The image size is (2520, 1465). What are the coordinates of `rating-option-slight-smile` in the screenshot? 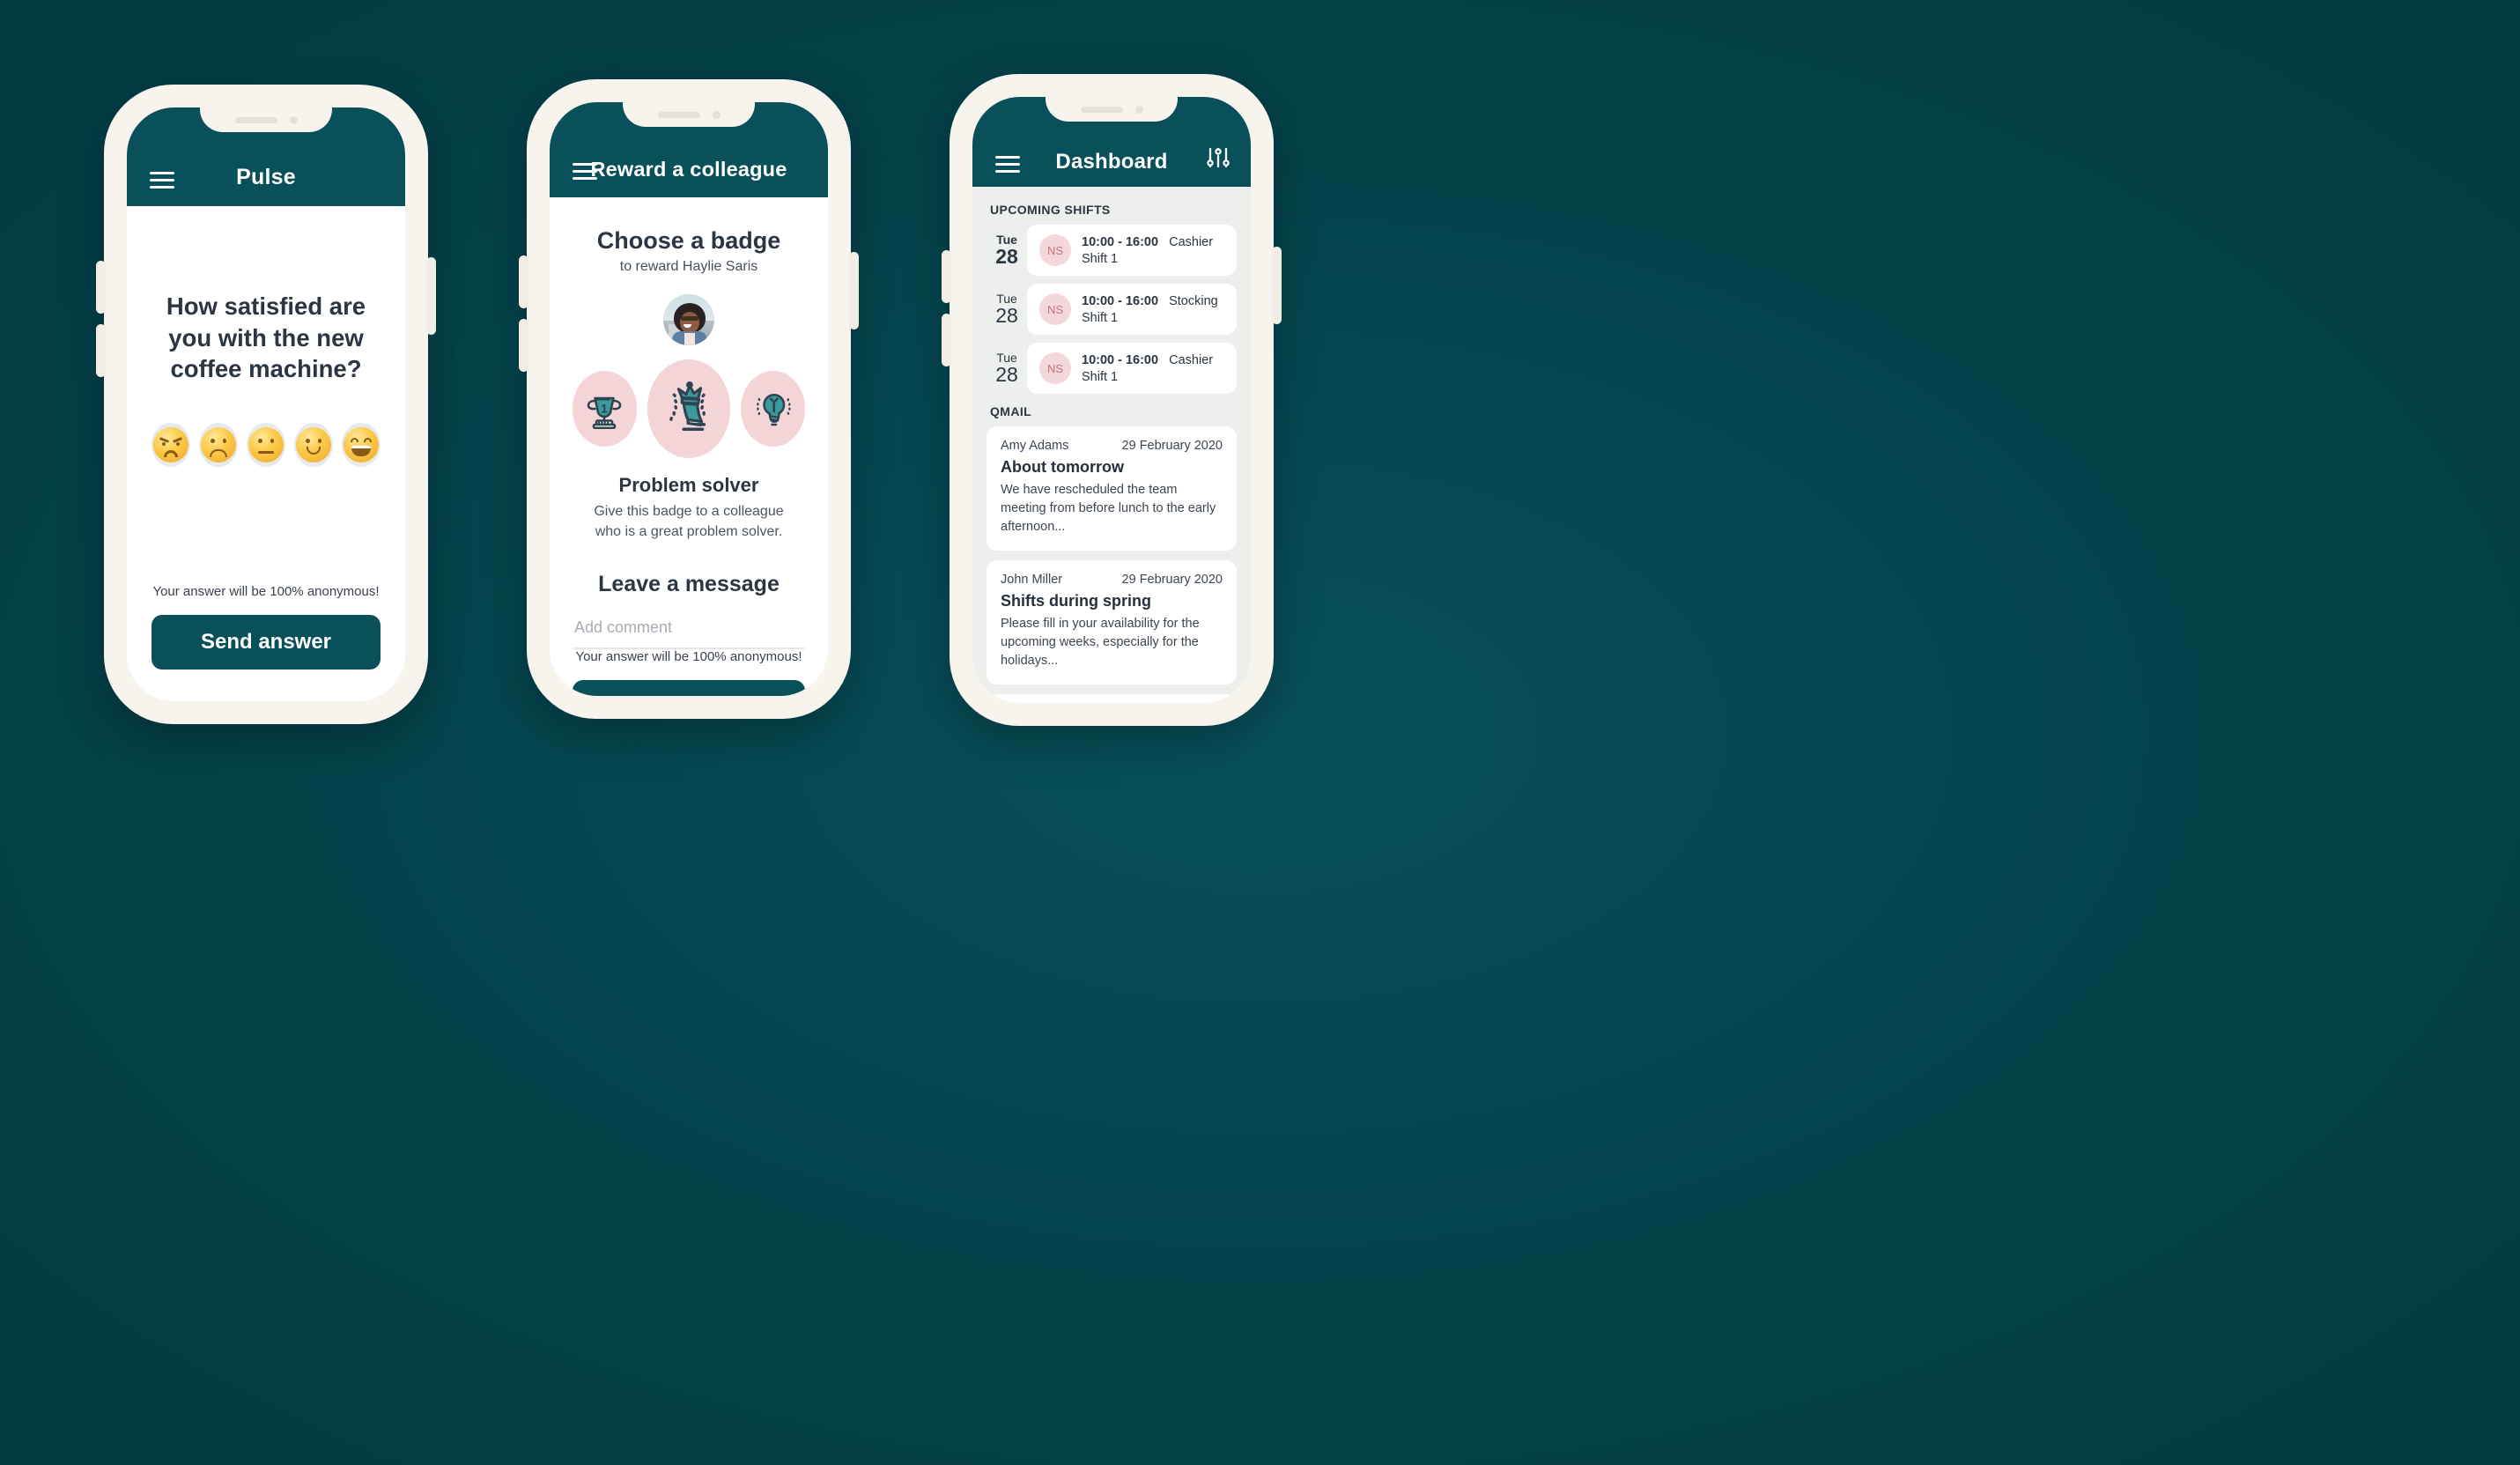 It's located at (313, 445).